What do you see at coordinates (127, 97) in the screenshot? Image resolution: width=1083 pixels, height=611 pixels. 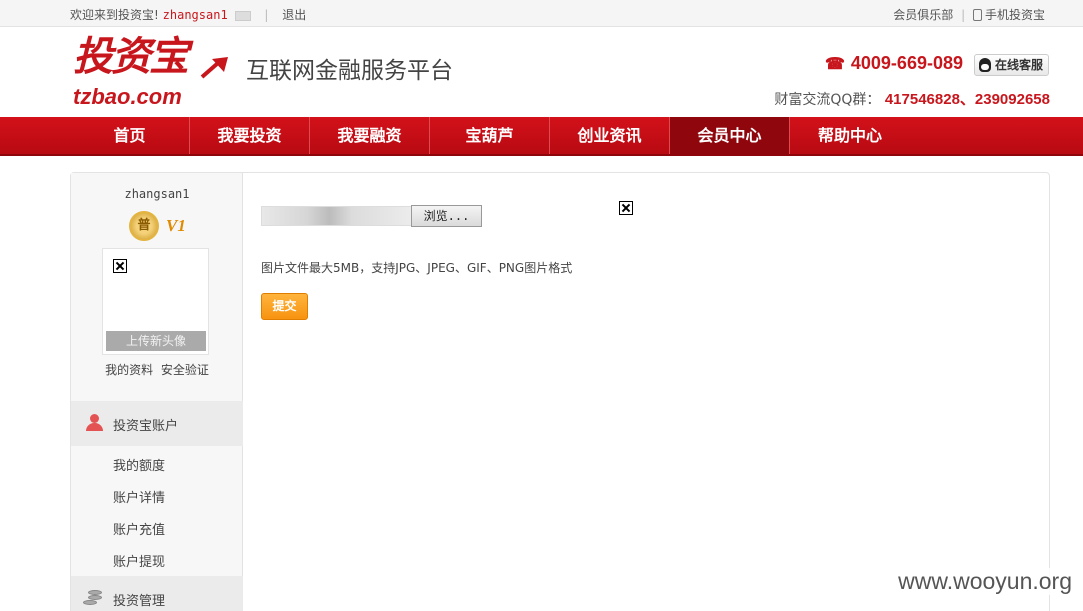 I see `logo-domain: tzbao.com` at bounding box center [127, 97].